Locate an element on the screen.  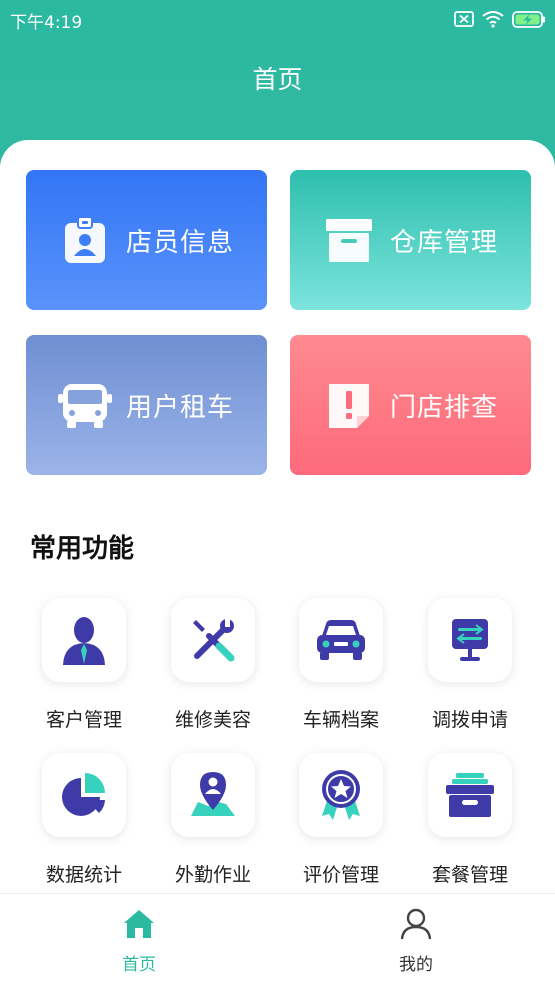
status-icons is located at coordinates (500, 19).